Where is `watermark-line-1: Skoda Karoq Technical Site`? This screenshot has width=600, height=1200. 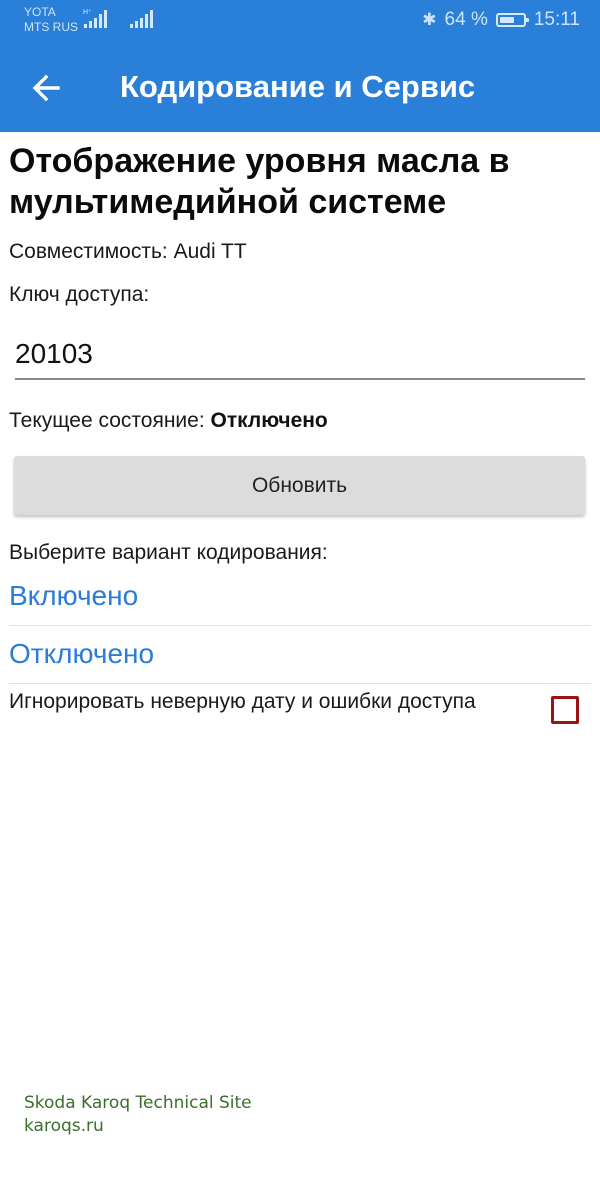
watermark-line-1: Skoda Karoq Technical Site is located at coordinates (138, 1103).